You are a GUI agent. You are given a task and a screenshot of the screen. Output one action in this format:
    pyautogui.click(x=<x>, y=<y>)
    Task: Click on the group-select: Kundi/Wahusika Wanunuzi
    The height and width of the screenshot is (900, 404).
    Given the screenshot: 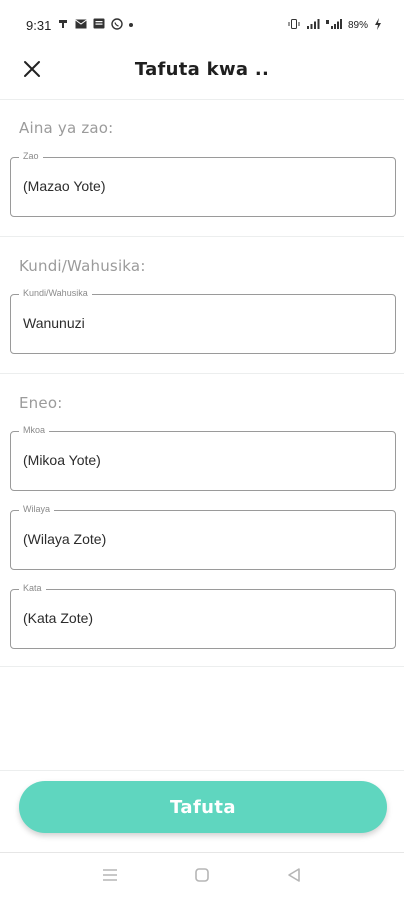 What is the action you would take?
    pyautogui.click(x=203, y=321)
    